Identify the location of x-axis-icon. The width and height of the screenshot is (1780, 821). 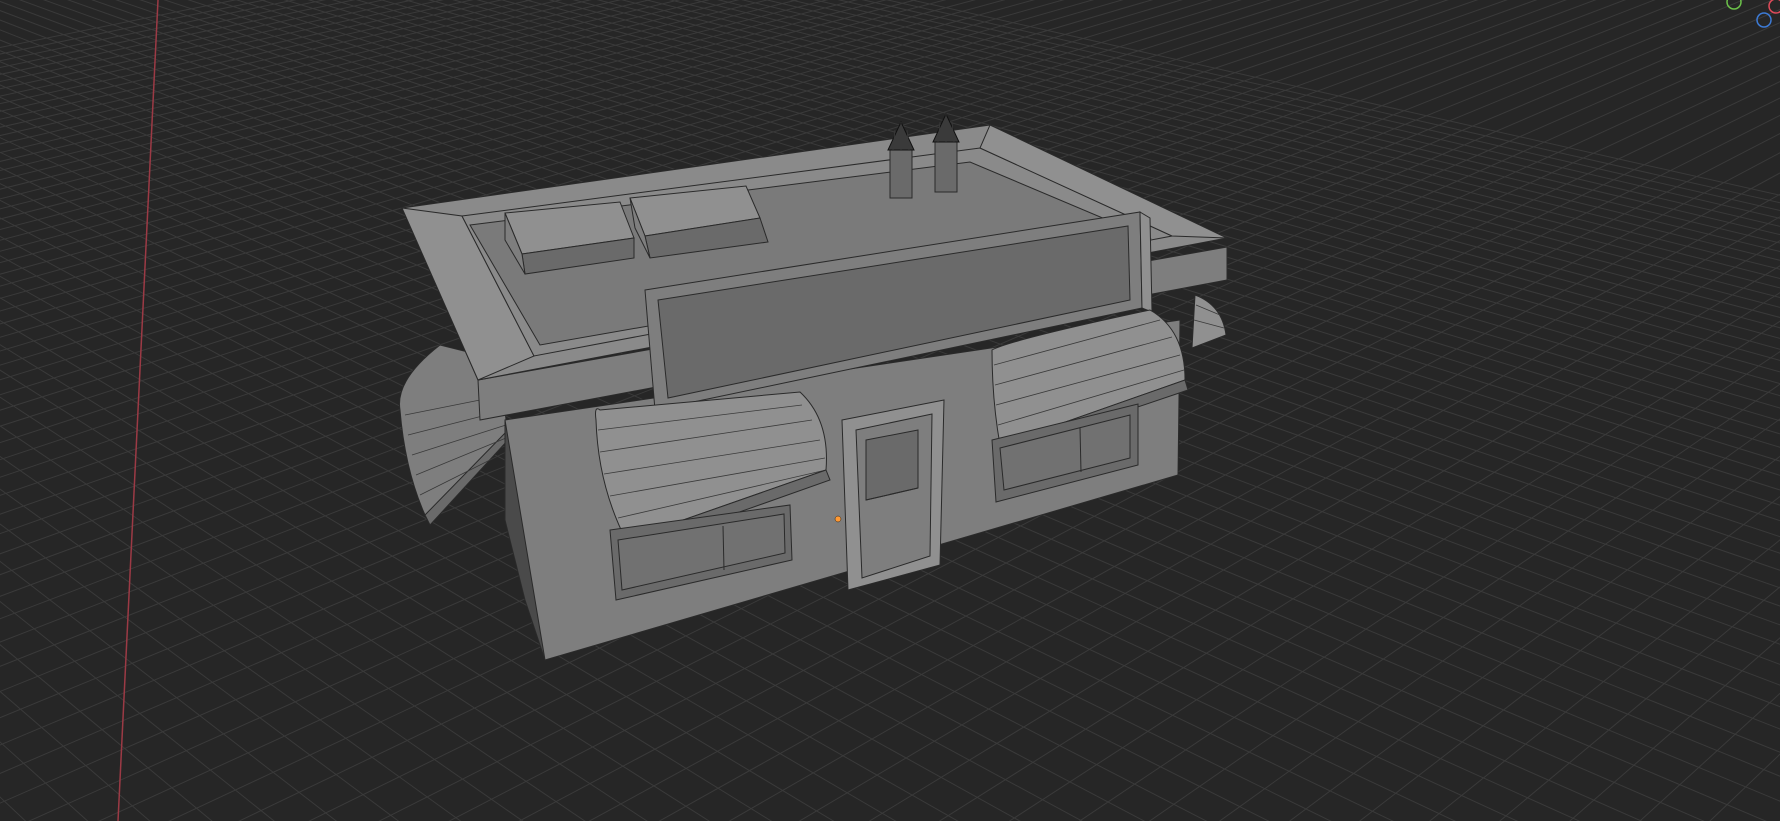
(1774, 7).